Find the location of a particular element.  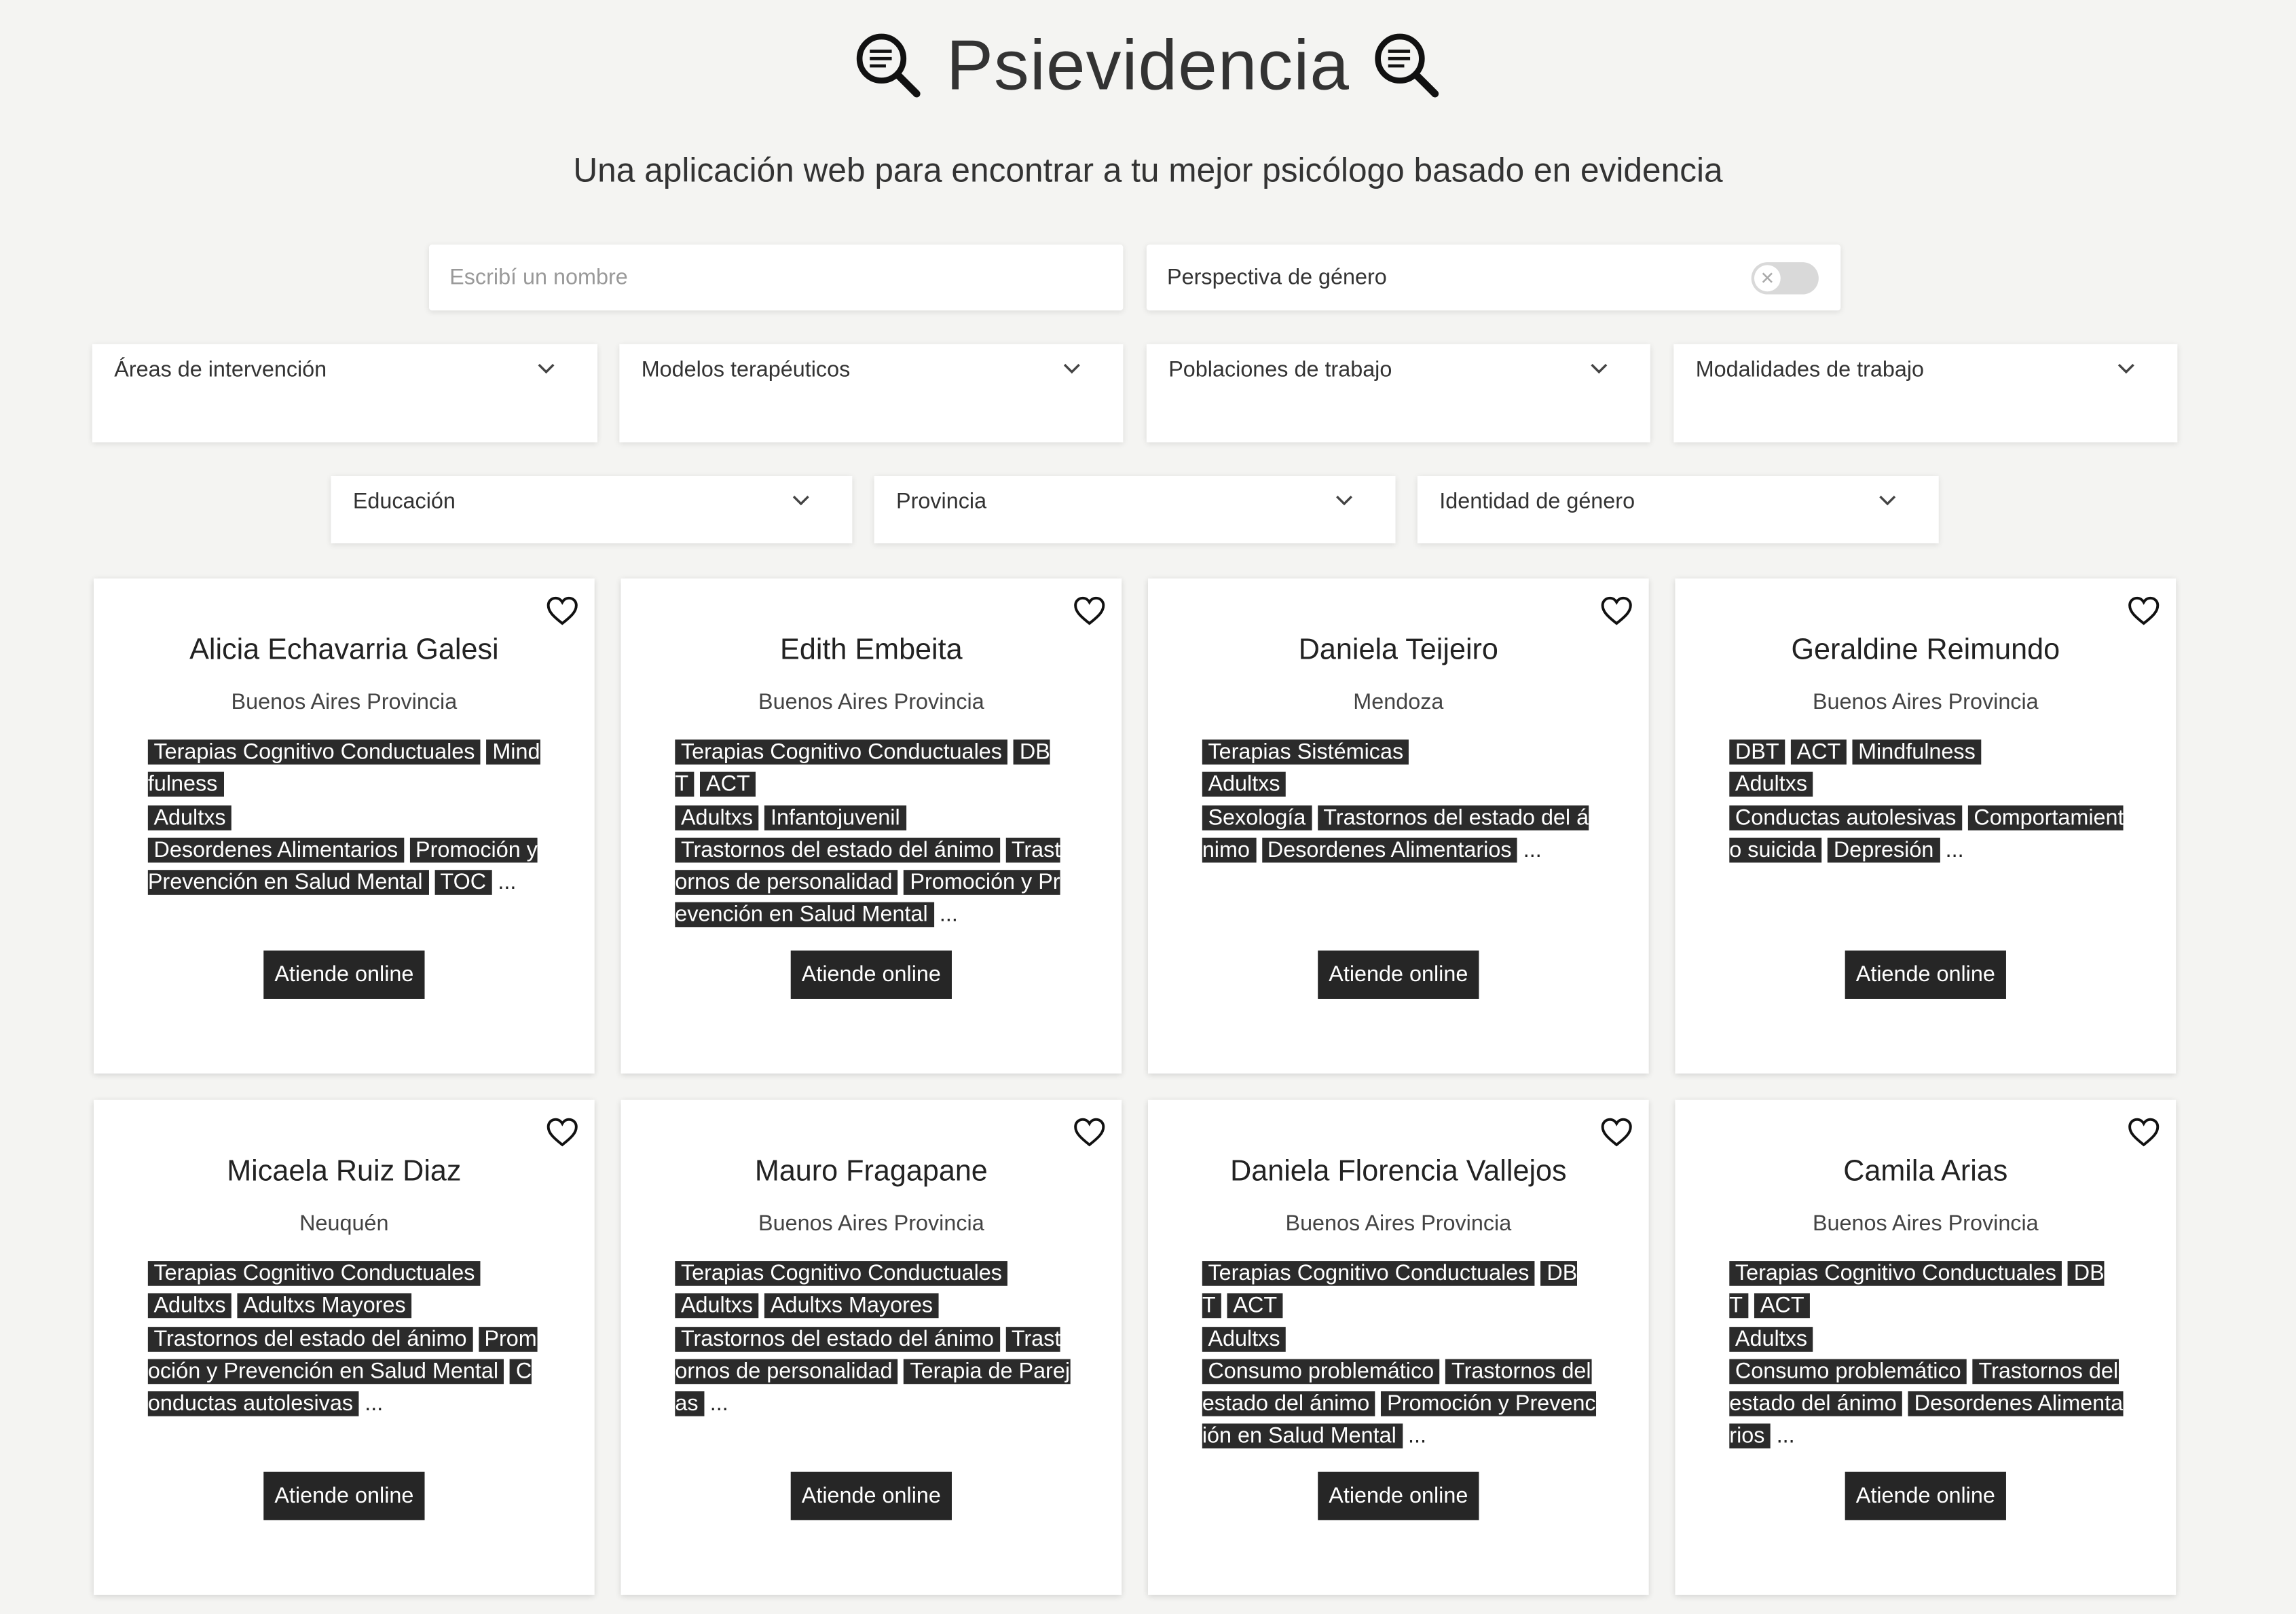

gender-perspective-toggle-row: Perspectiva de género ✕ is located at coordinates (1493, 277).